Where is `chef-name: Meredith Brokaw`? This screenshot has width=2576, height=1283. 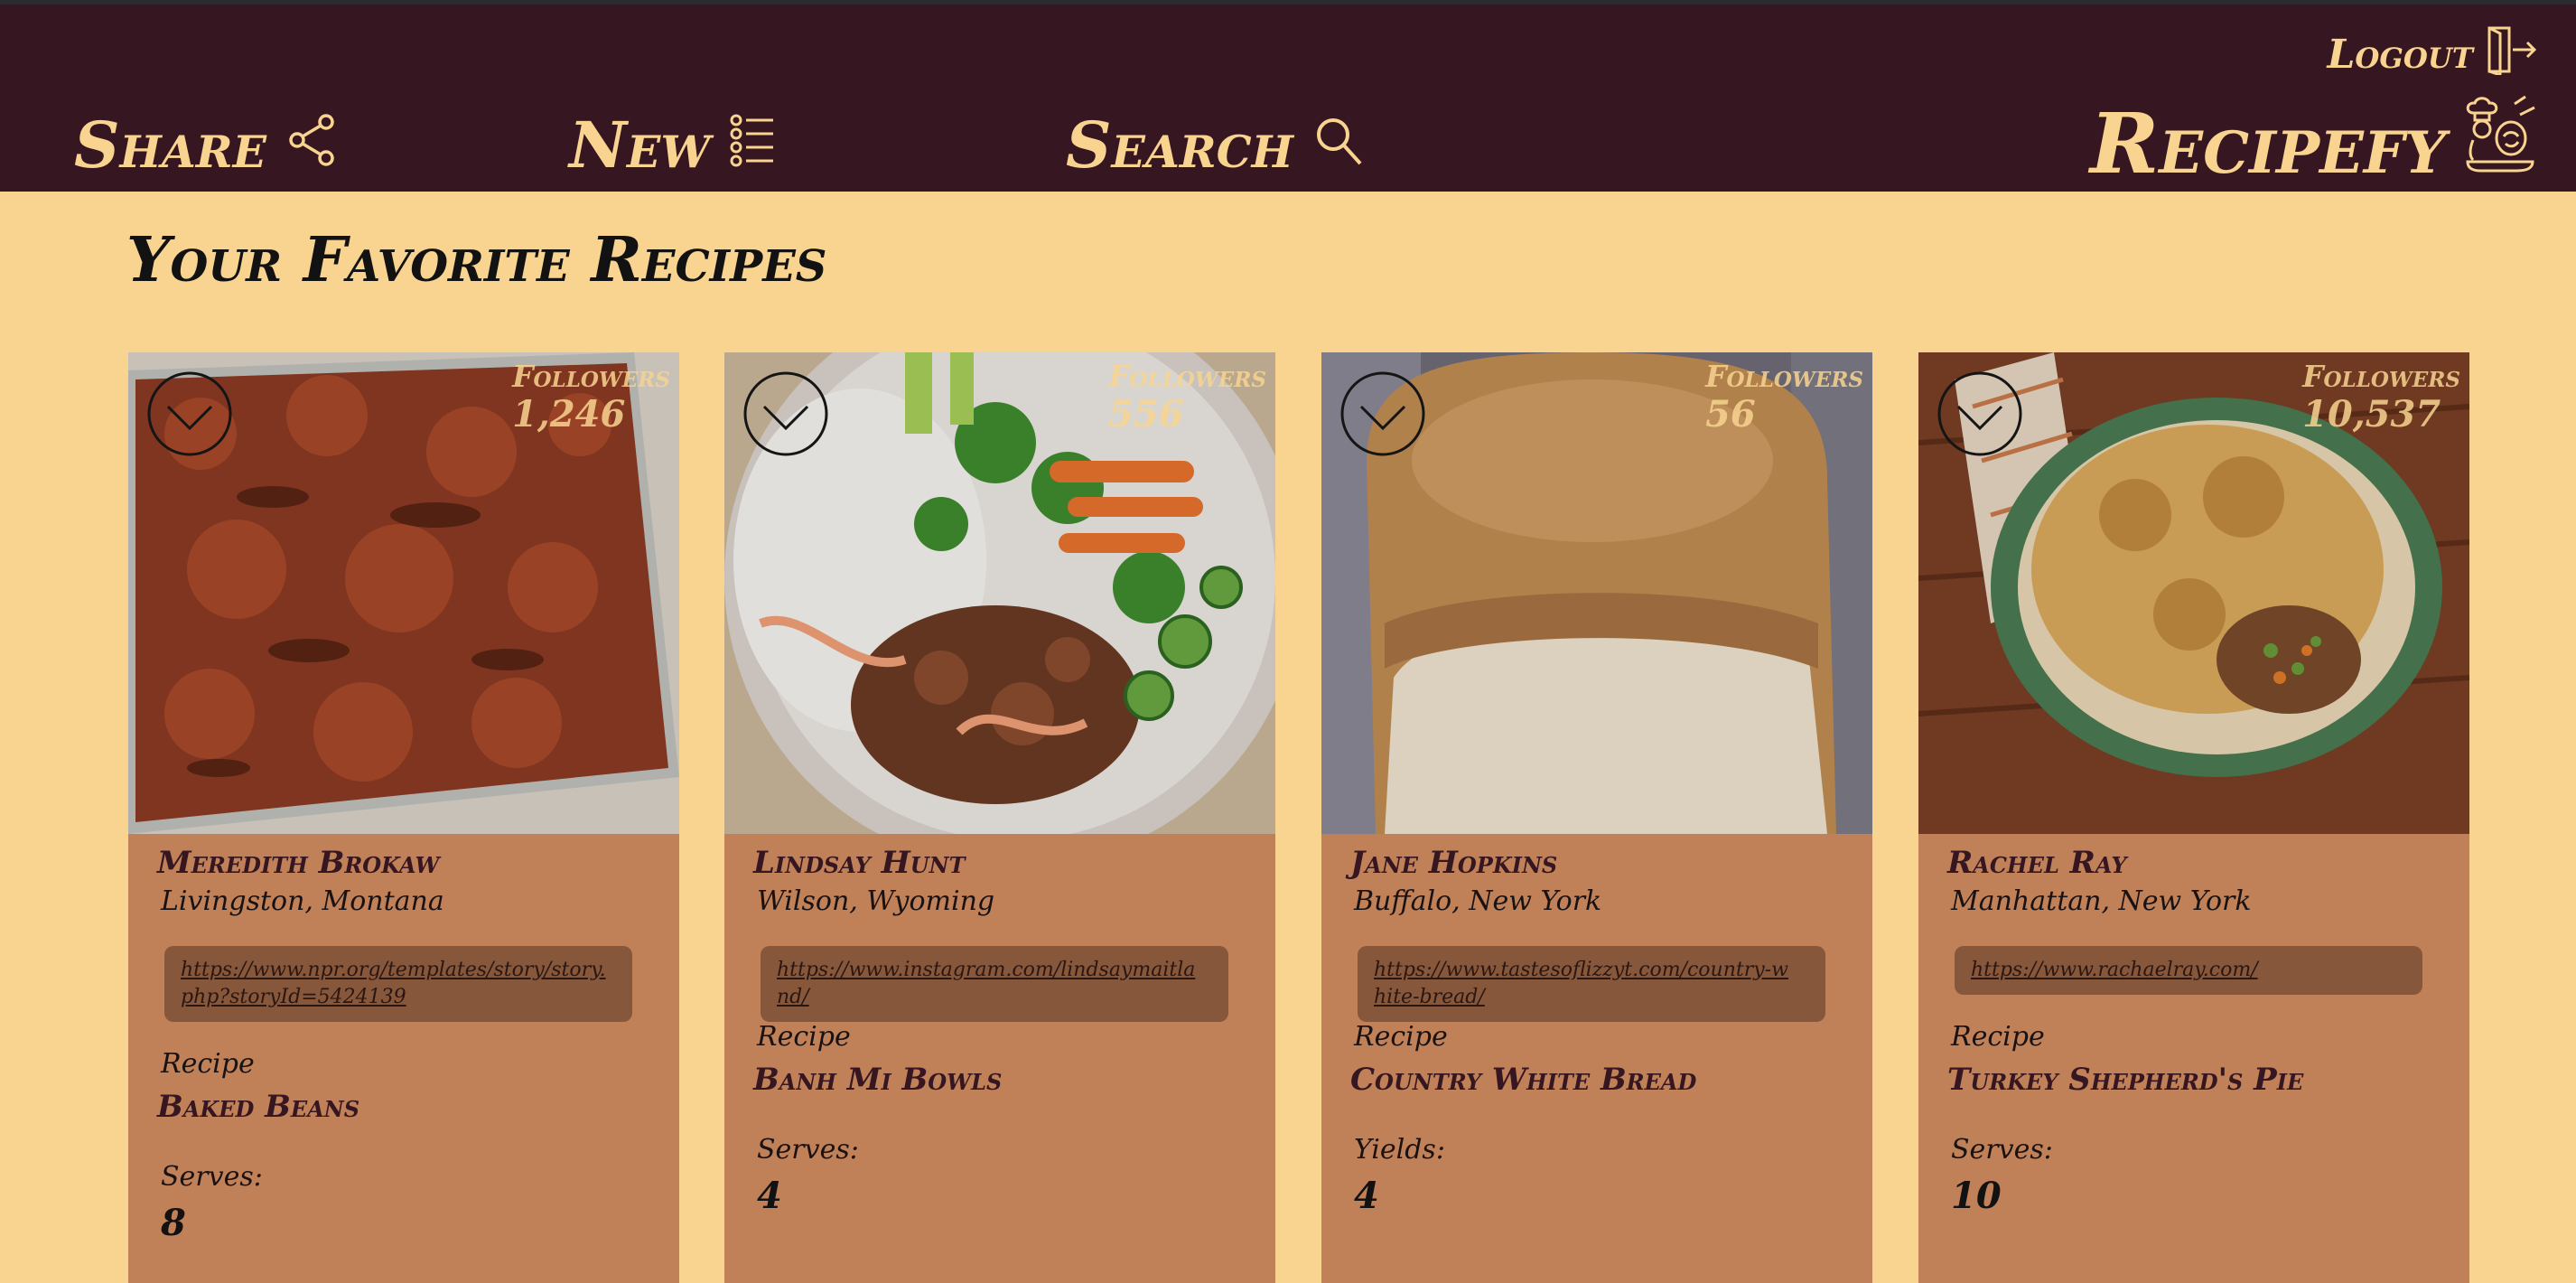
chef-name: Meredith Brokaw is located at coordinates (298, 863).